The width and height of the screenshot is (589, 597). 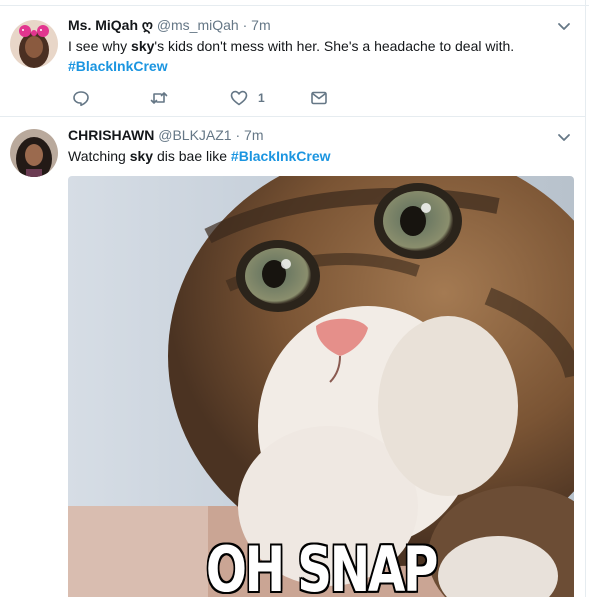 What do you see at coordinates (100, 46) in the screenshot?
I see `text-part: I see why` at bounding box center [100, 46].